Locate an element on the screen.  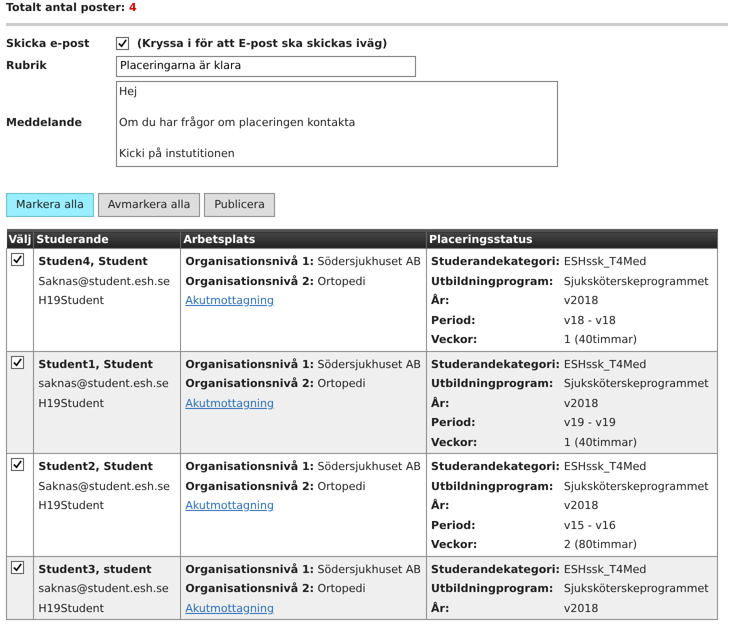
action-button: Markera alla is located at coordinates (50, 204).